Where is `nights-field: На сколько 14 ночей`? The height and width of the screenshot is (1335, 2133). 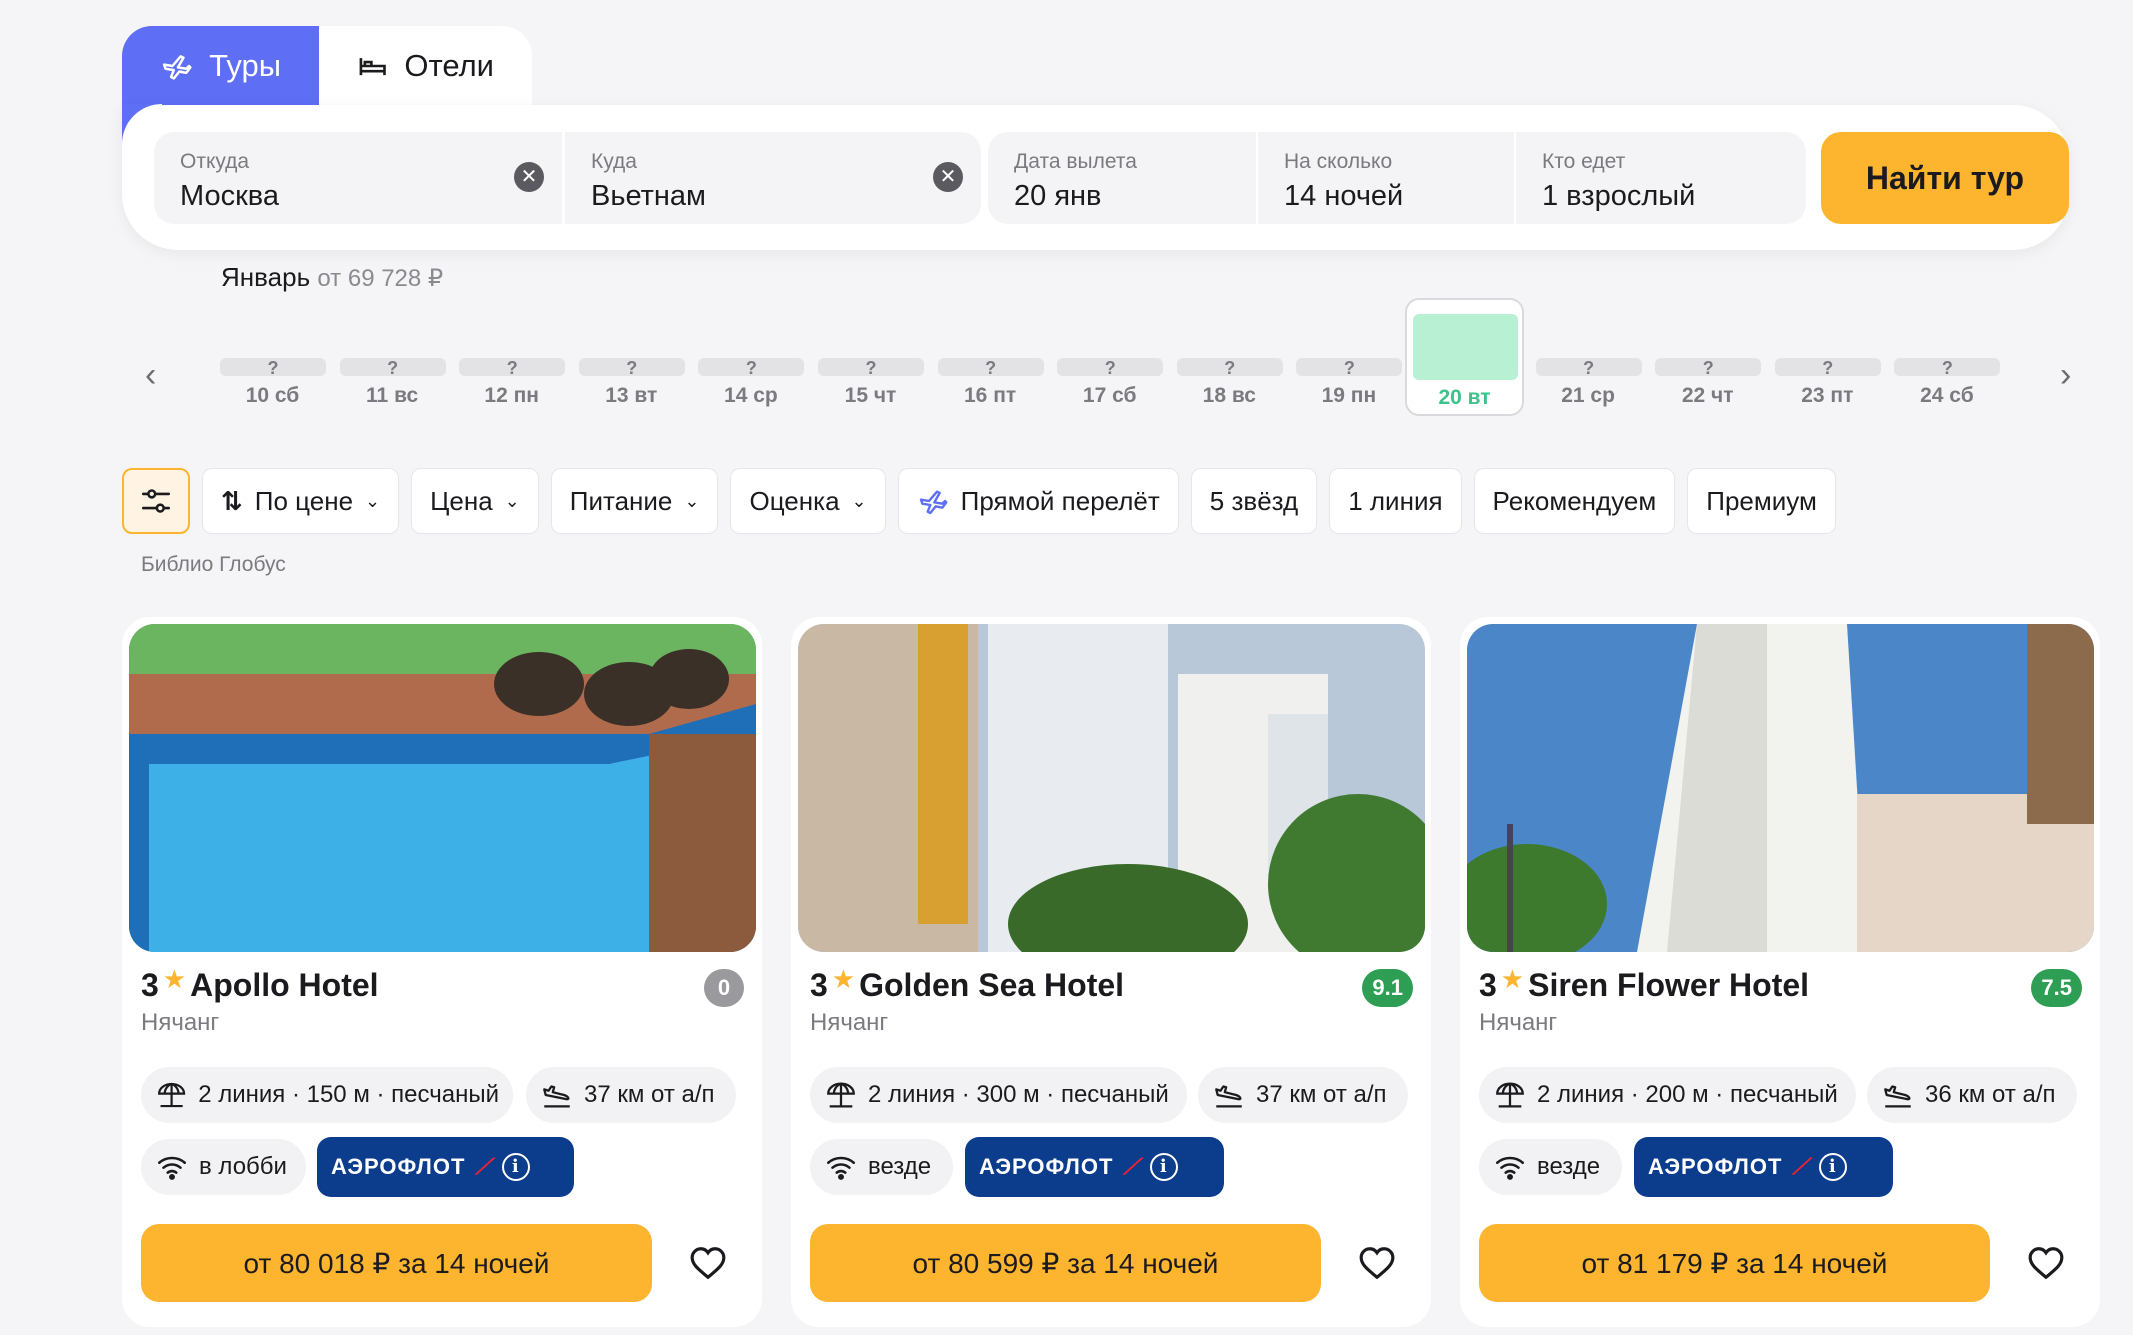 nights-field: На сколько 14 ночей is located at coordinates (1386, 178).